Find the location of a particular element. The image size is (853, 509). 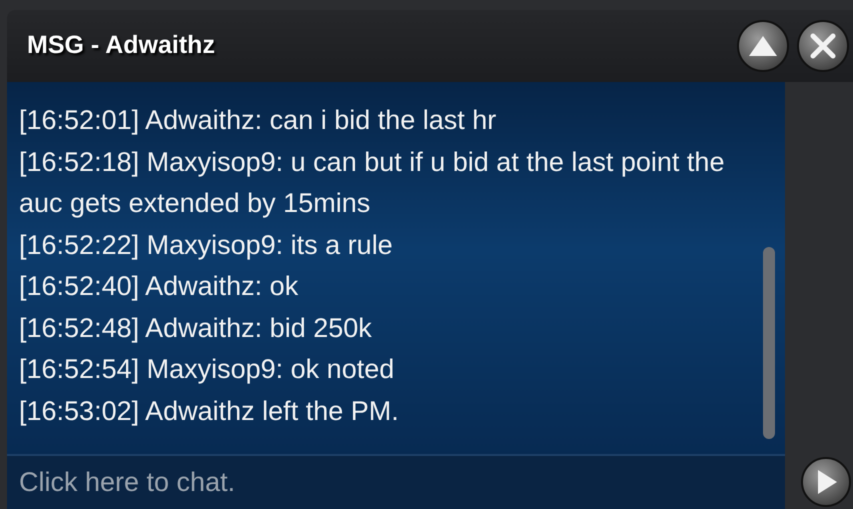

close-icon is located at coordinates (823, 46).